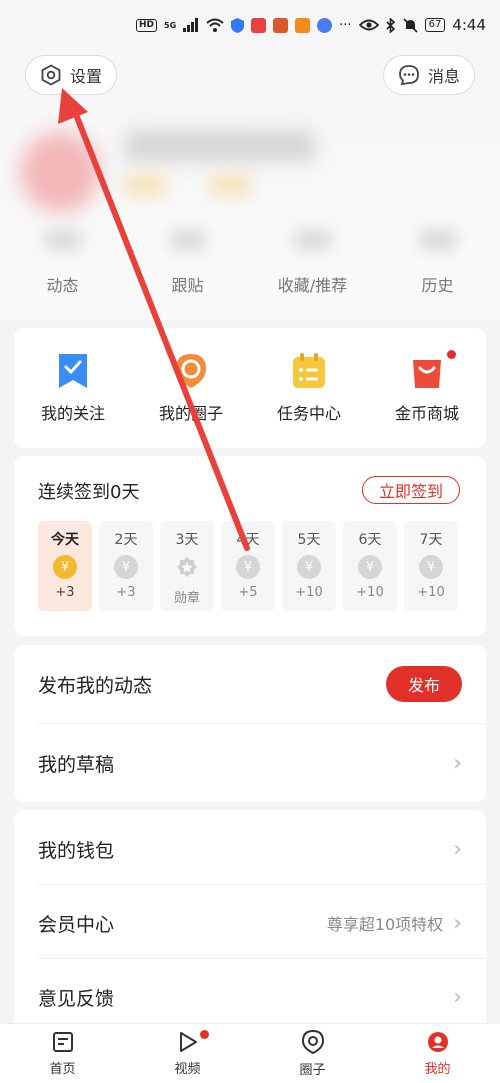 Image resolution: width=500 pixels, height=1083 pixels. Describe the element at coordinates (62, 263) in the screenshot. I see `stat-posts: 动态` at that location.